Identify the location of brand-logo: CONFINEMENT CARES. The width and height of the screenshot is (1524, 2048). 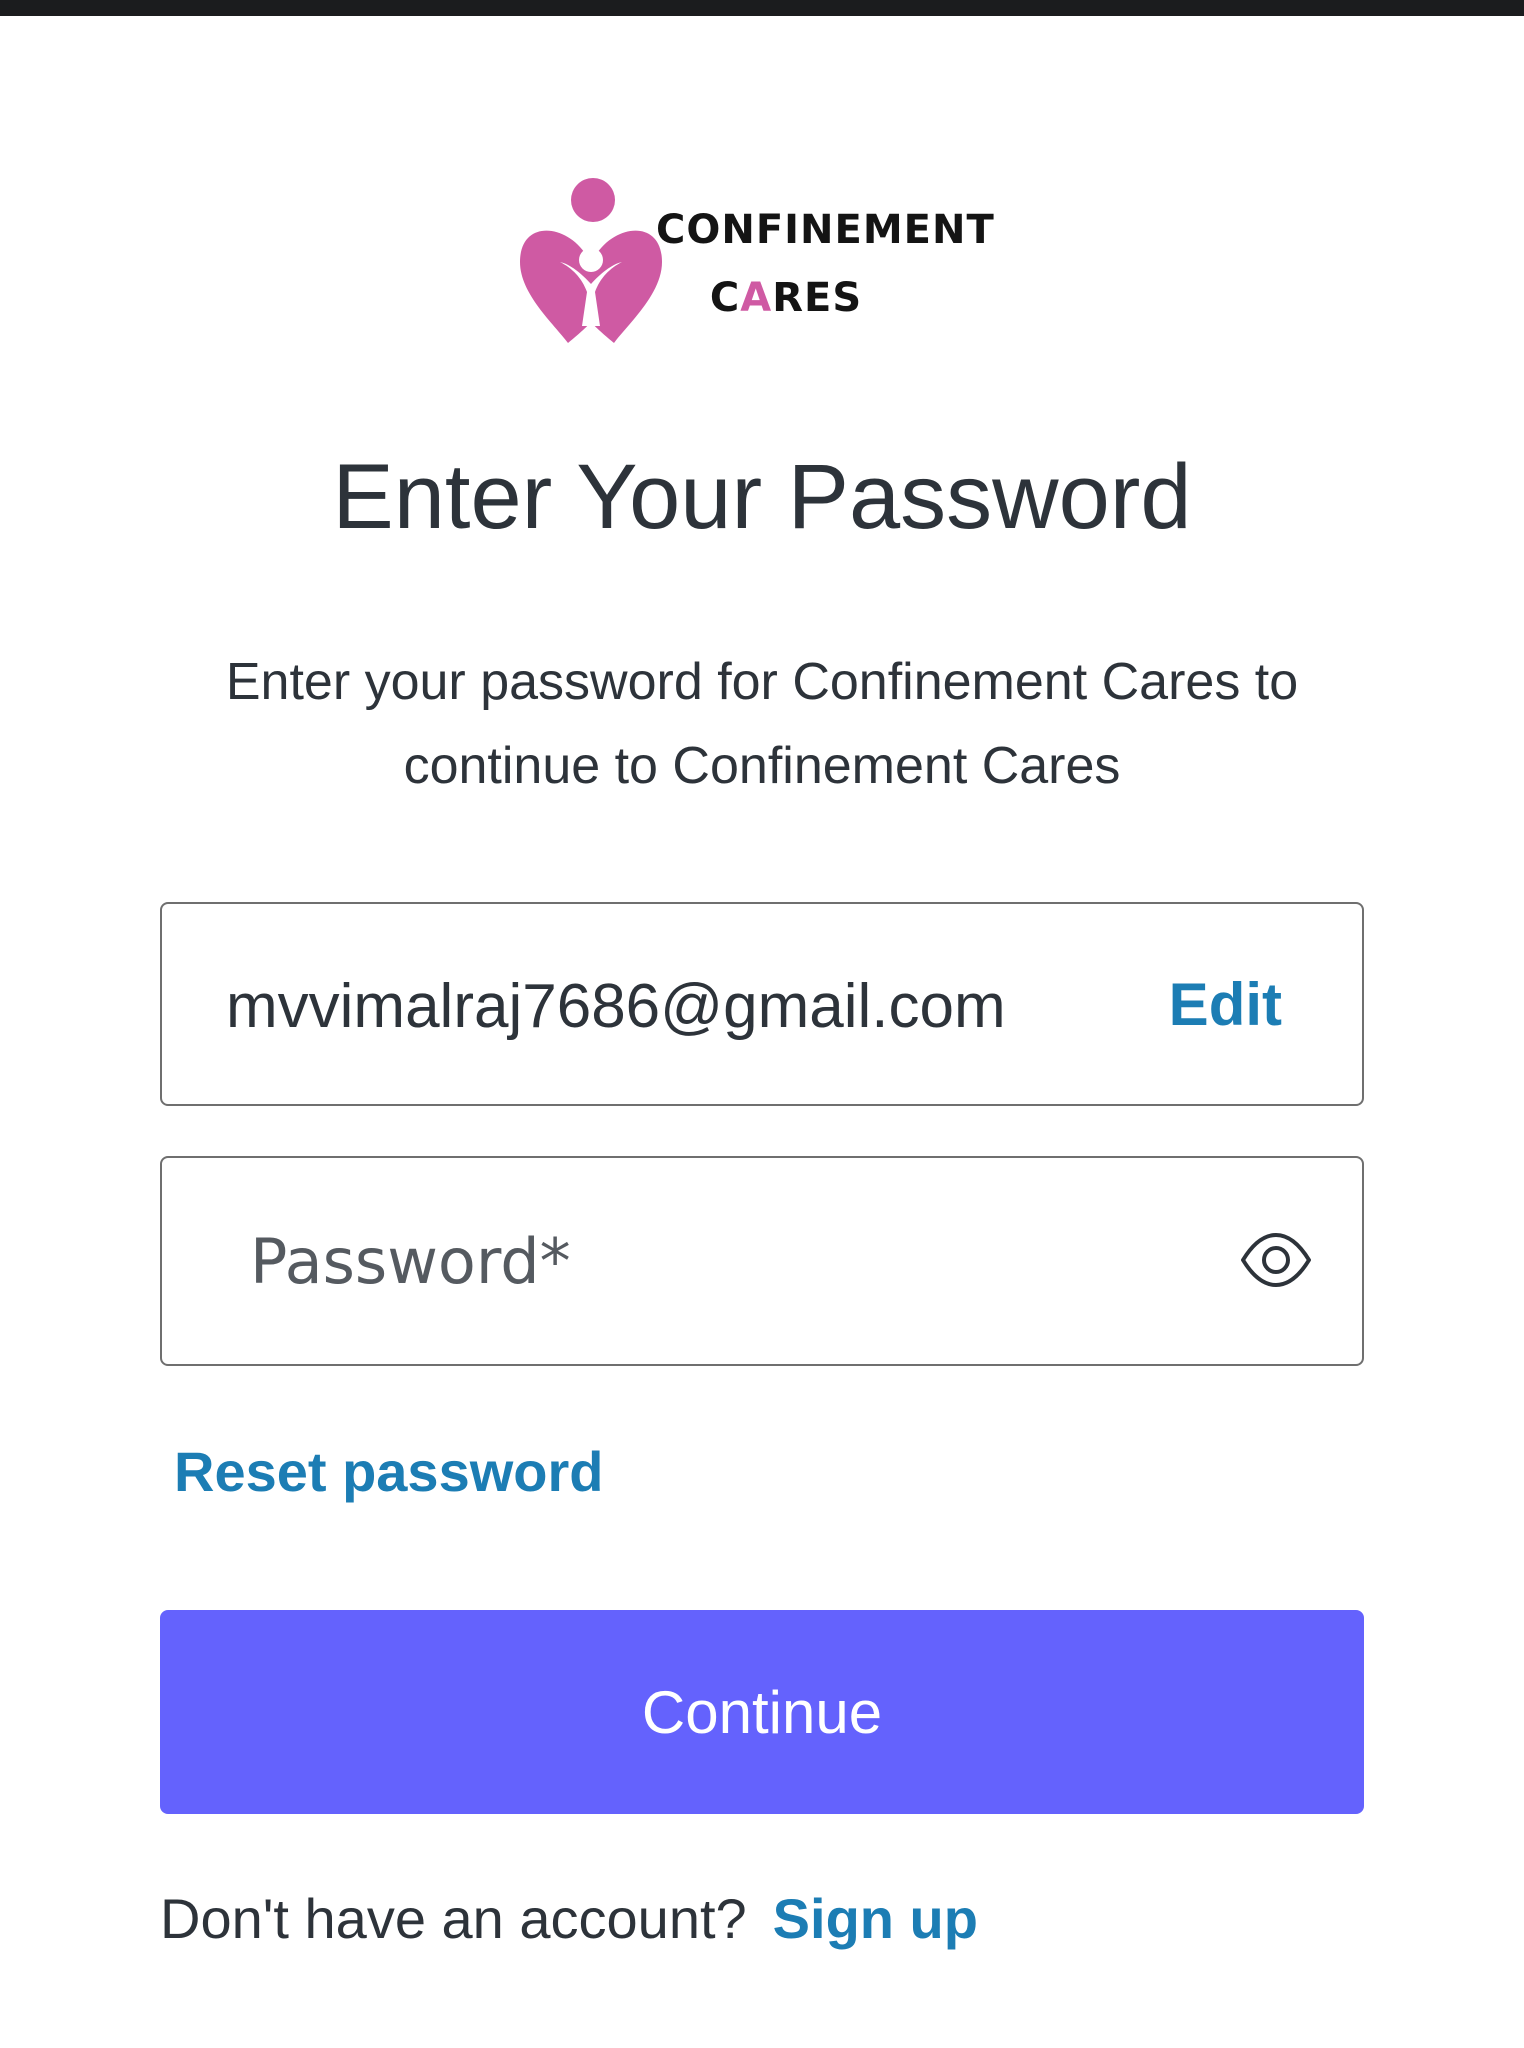
(766, 262).